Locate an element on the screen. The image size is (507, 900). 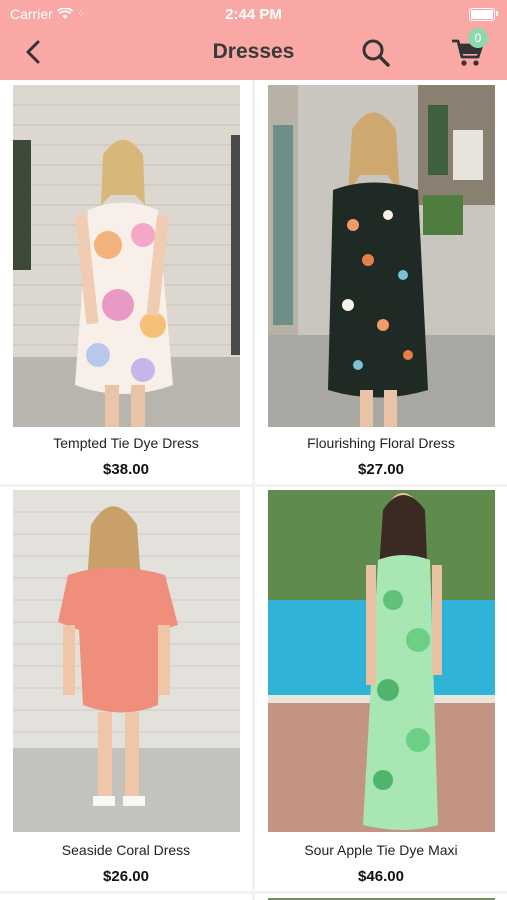
product-name: Tempted Tie Dye Dress is located at coordinates (126, 443).